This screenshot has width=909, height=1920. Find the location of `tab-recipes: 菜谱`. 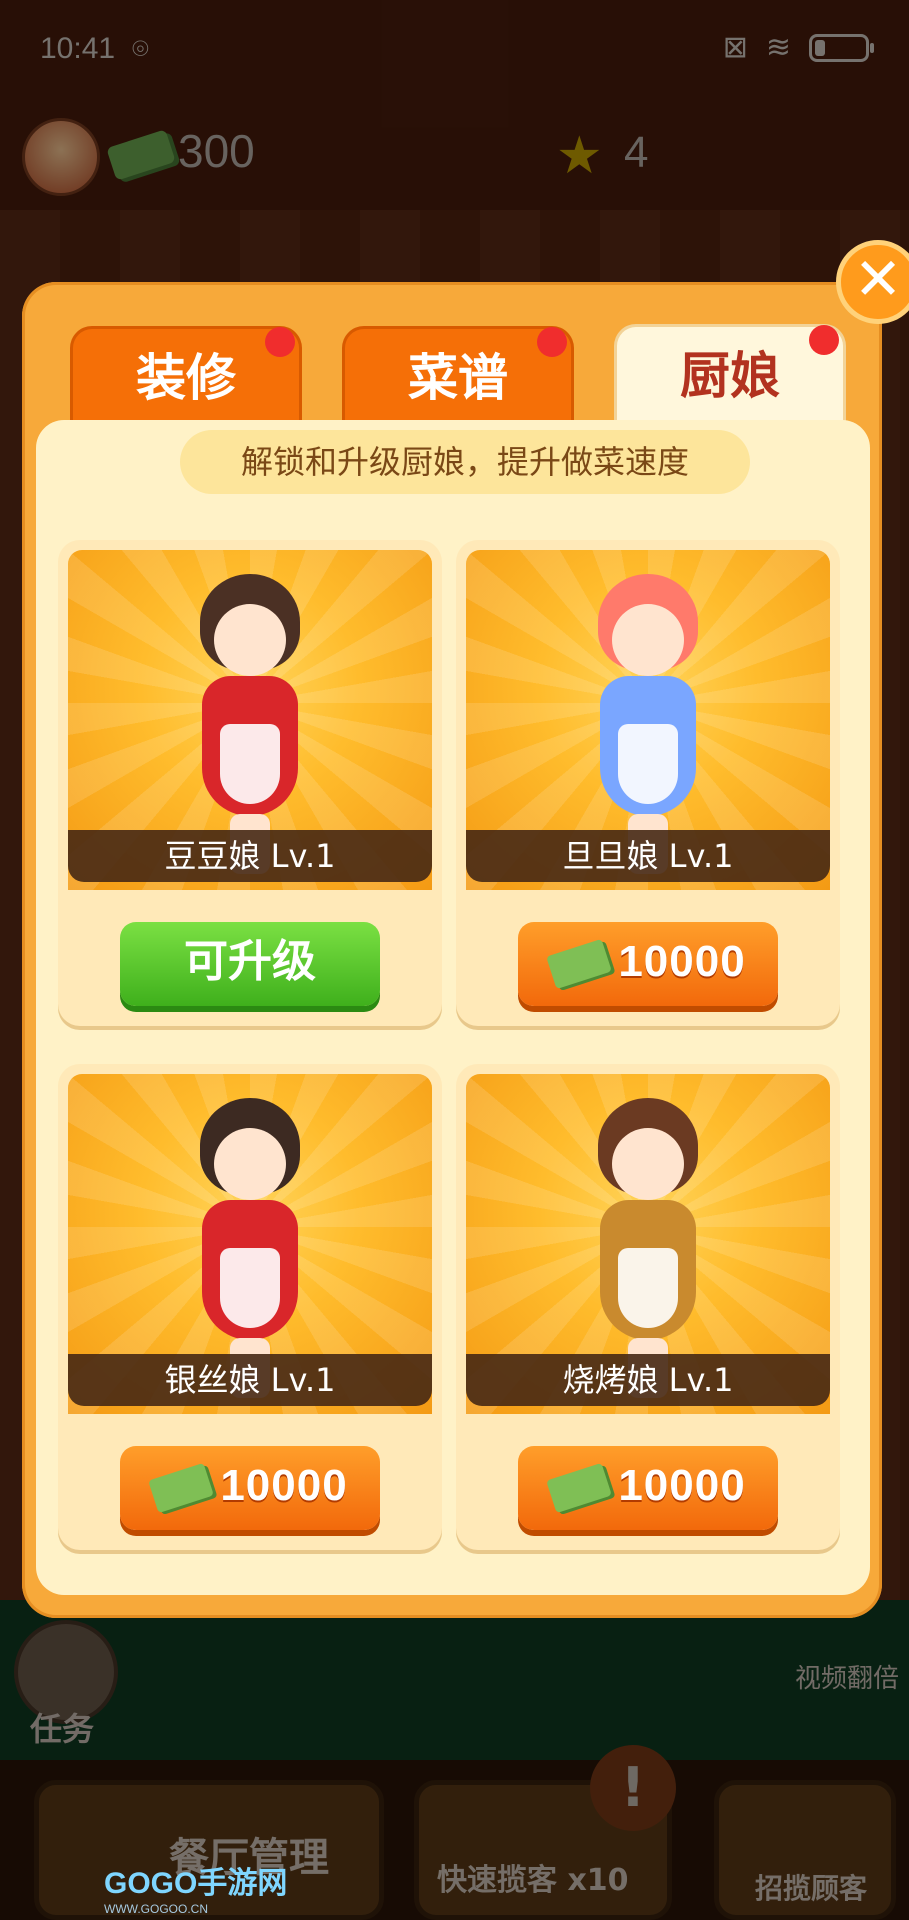

tab-recipes: 菜谱 is located at coordinates (458, 377).